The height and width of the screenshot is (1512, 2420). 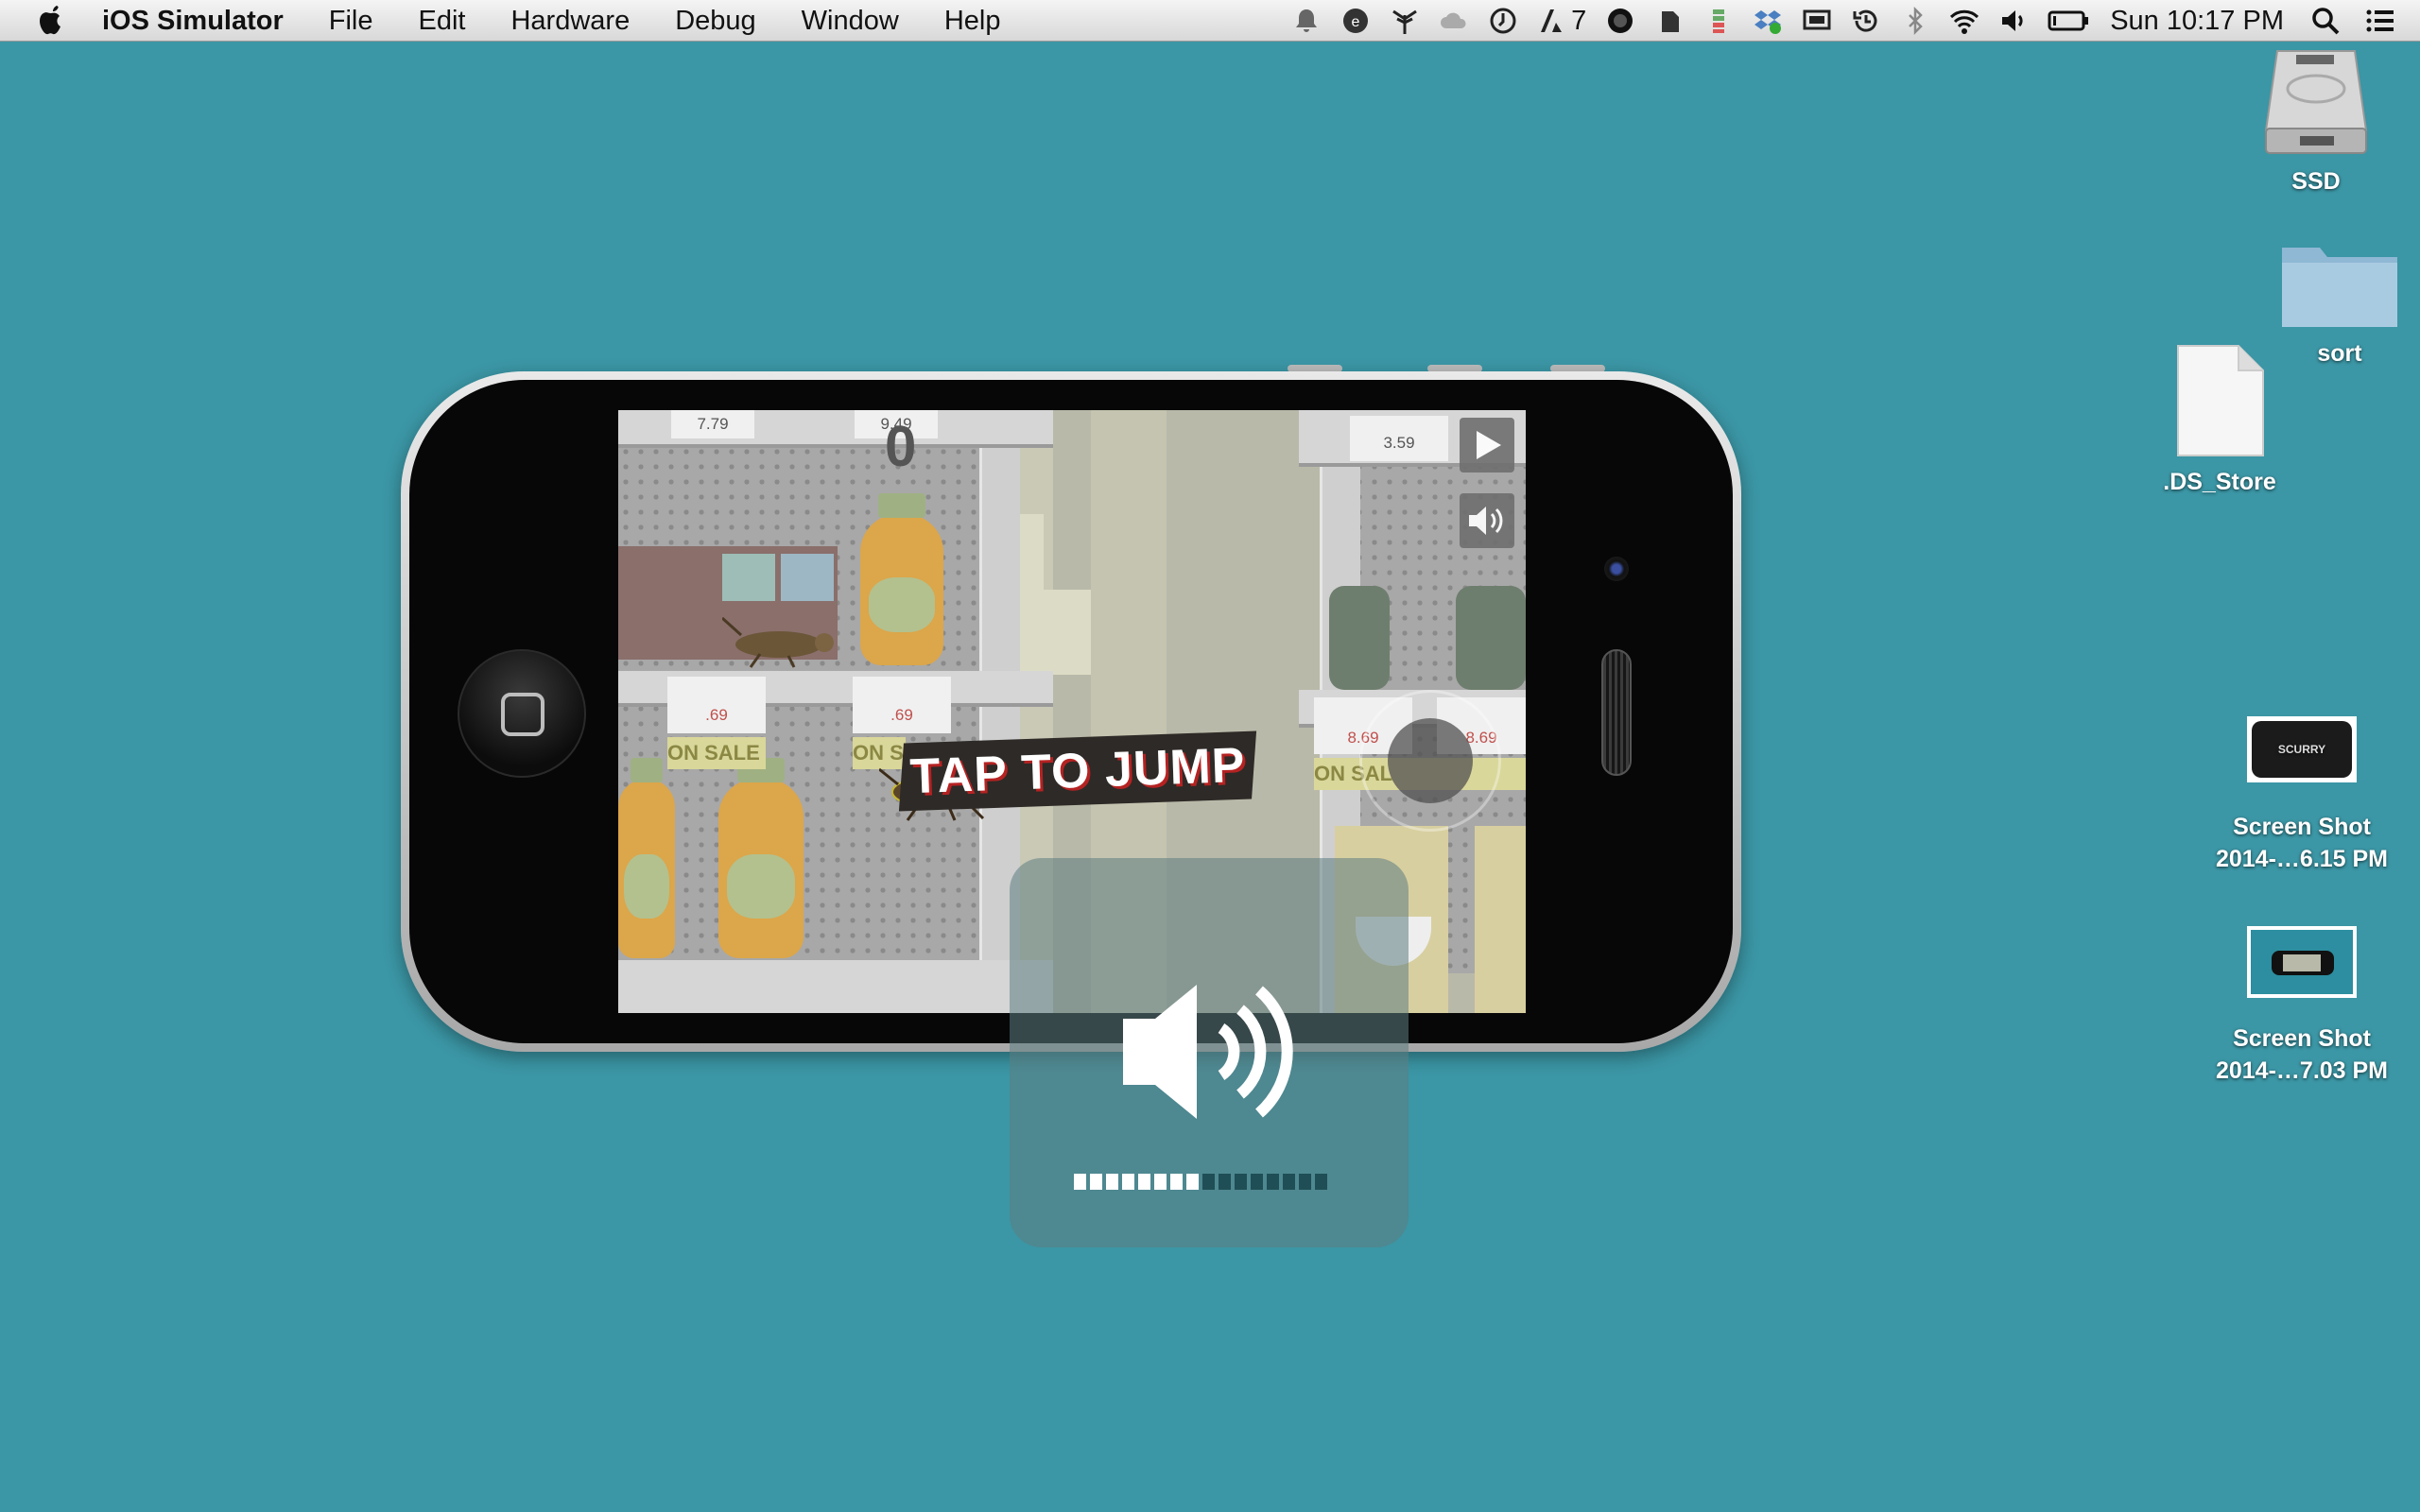 What do you see at coordinates (1669, 21) in the screenshot?
I see `evernote-icon` at bounding box center [1669, 21].